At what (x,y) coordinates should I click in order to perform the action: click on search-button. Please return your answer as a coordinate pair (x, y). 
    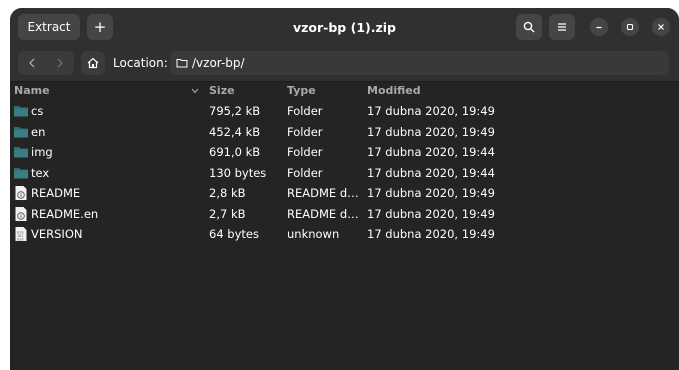
    Looking at the image, I should click on (529, 27).